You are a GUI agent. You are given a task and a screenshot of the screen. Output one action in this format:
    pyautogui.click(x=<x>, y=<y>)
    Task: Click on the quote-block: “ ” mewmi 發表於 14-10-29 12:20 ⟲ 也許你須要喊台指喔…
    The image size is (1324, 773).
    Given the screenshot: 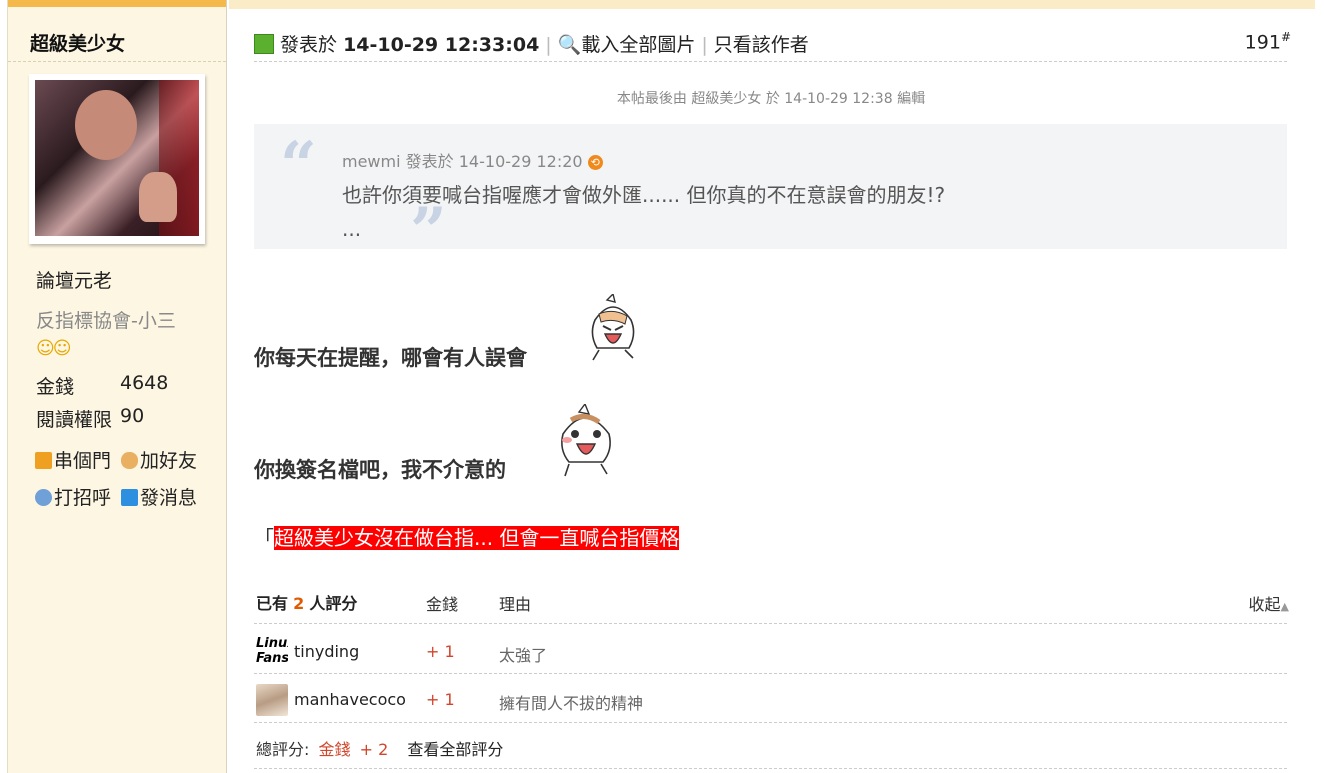 What is the action you would take?
    pyautogui.click(x=770, y=196)
    